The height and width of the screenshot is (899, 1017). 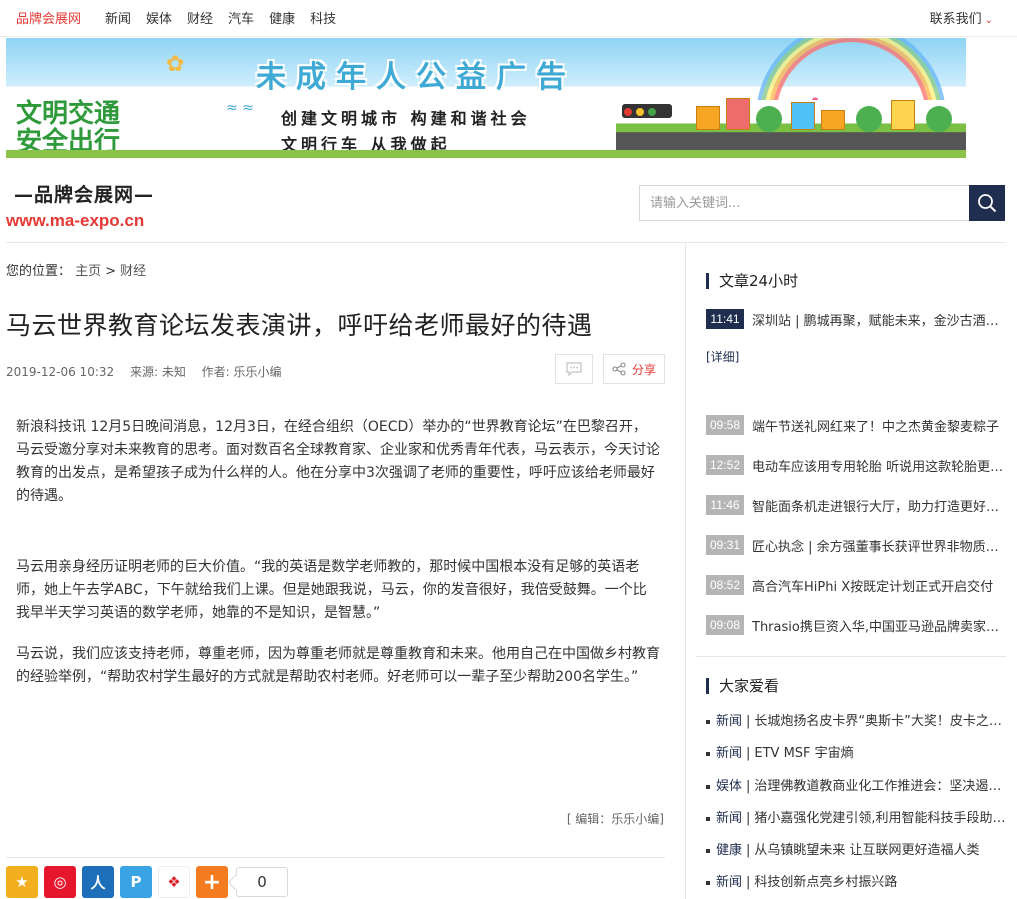 I want to click on article-source: 来源: 未知, so click(x=157, y=372).